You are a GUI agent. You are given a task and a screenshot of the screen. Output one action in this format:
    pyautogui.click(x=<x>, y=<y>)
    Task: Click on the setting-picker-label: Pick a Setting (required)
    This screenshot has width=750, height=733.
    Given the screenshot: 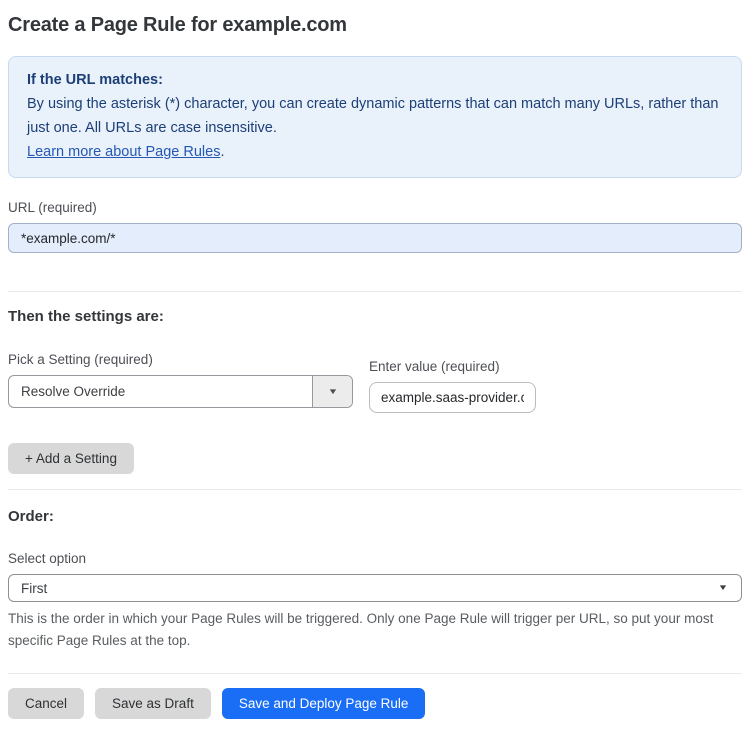 What is the action you would take?
    pyautogui.click(x=80, y=359)
    